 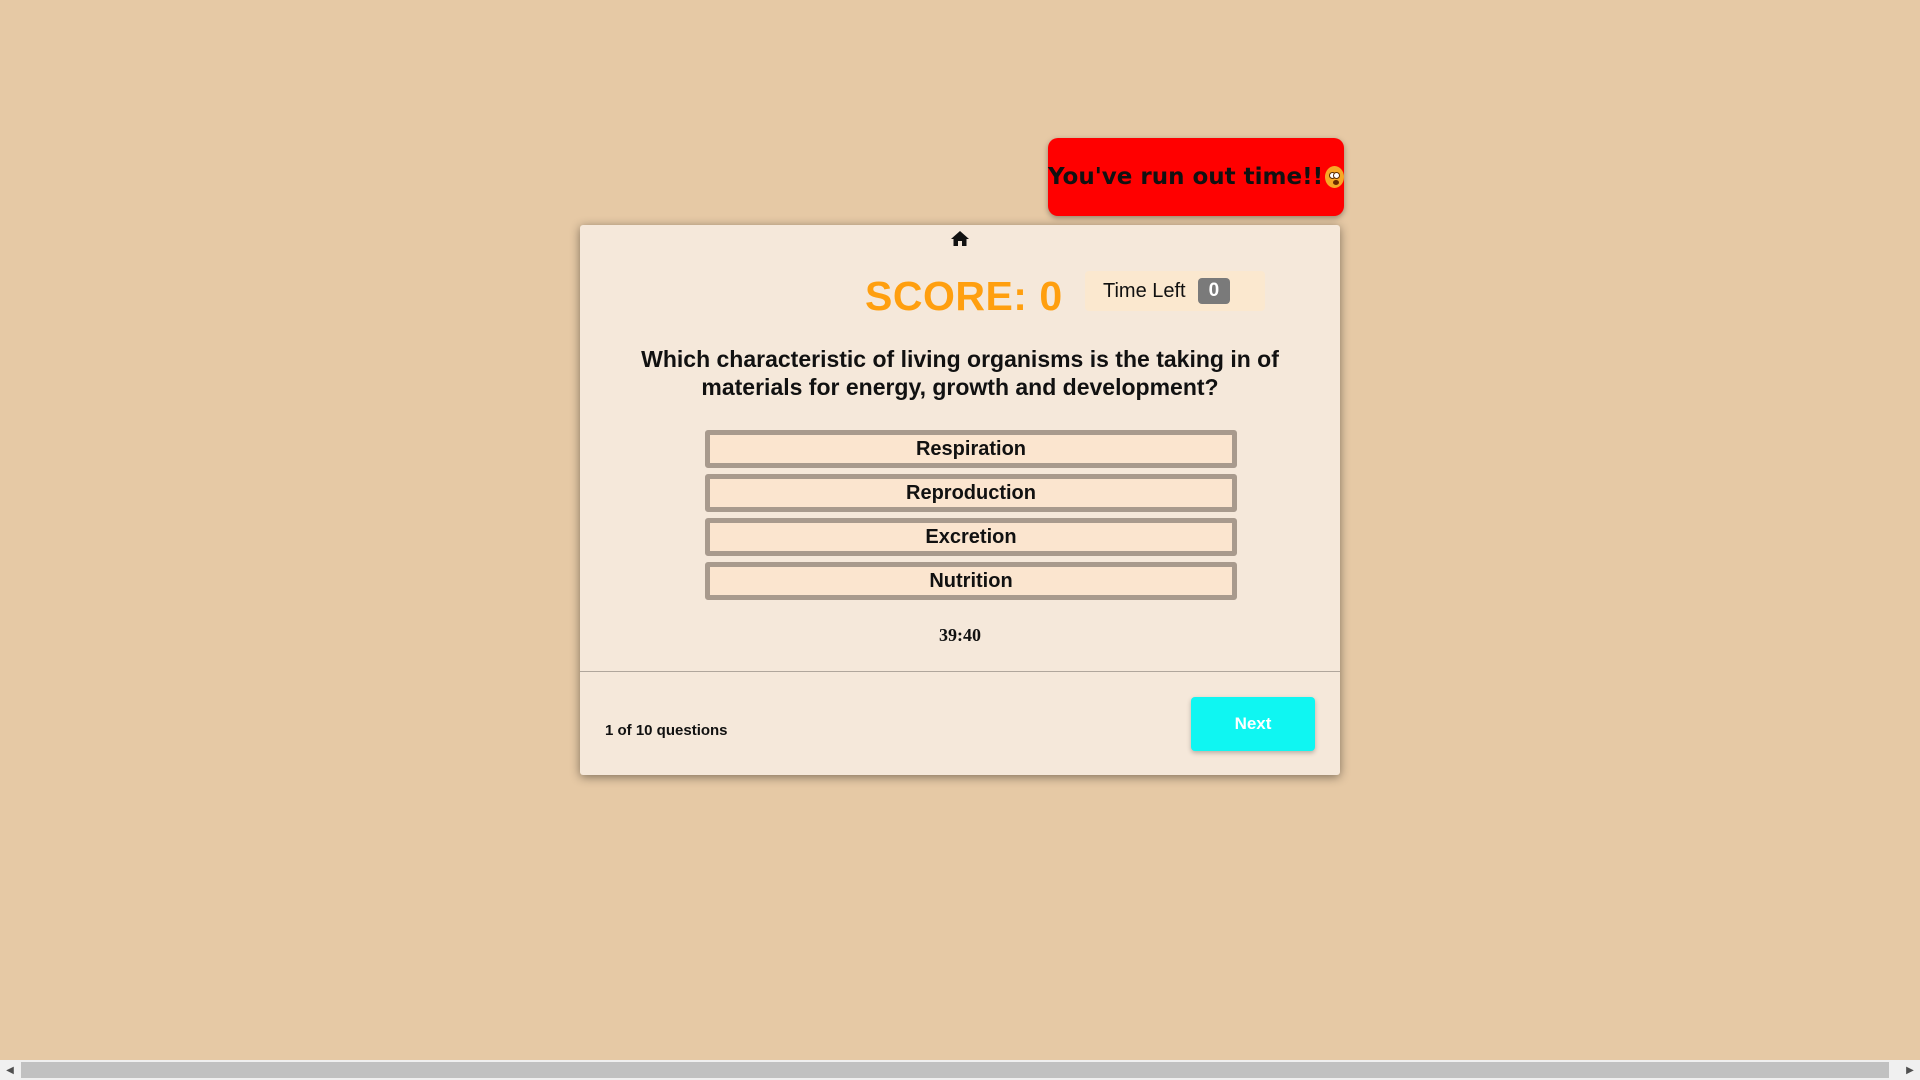 I want to click on timeout-toast: You've run out time!!, so click(x=1196, y=177).